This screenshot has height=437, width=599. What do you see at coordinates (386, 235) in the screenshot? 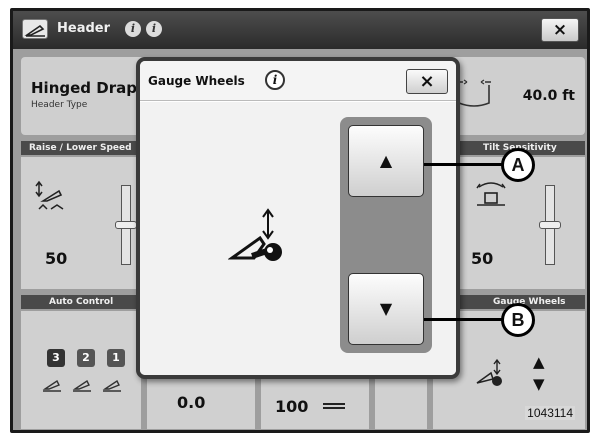
I see `gauge-wheel-button-rail: ▲ ▼` at bounding box center [386, 235].